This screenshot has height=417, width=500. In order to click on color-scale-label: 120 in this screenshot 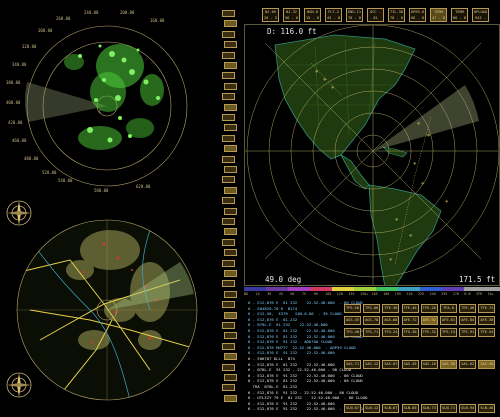, I will do `click(339, 294)`.